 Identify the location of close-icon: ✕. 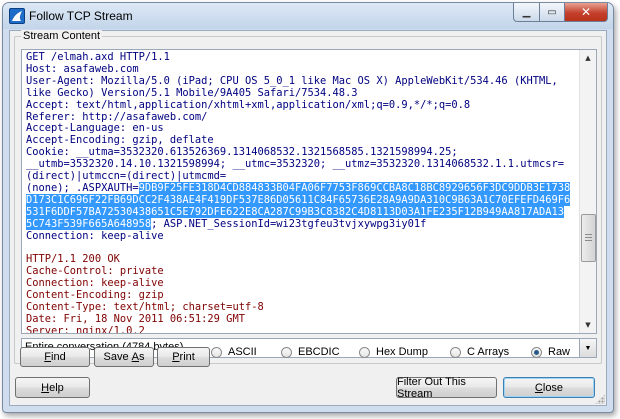
(586, 12).